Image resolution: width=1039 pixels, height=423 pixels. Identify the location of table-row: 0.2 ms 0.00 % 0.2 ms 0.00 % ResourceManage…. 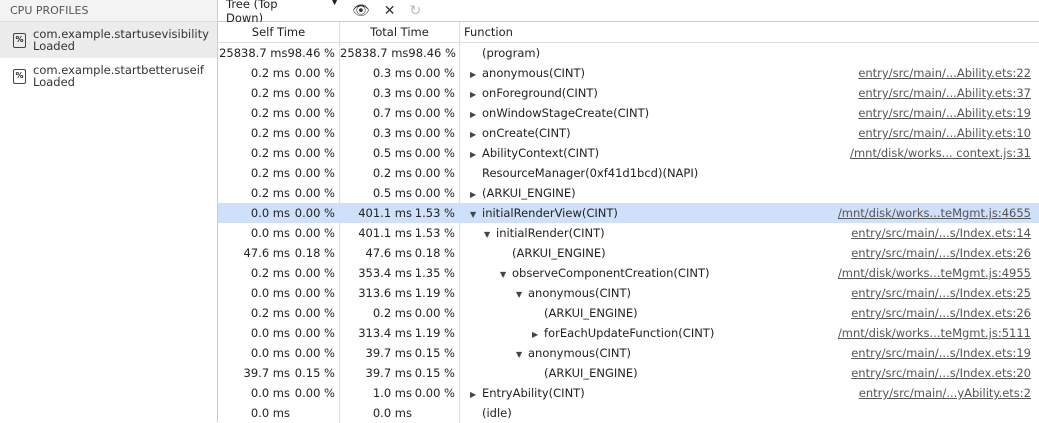
(628, 173).